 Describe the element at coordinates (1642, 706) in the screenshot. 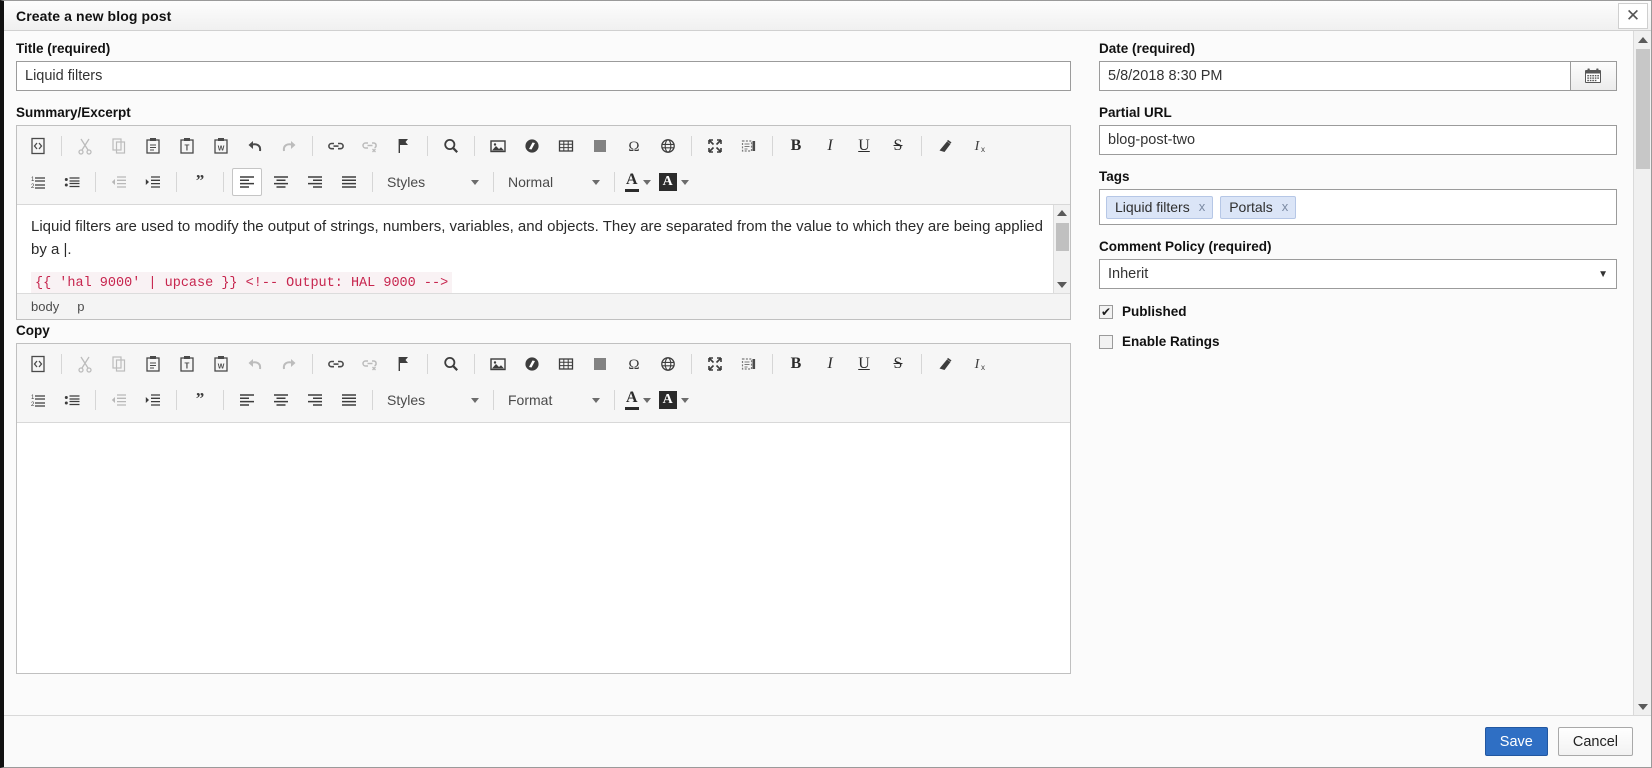

I see `page-scroll-down-icon` at that location.